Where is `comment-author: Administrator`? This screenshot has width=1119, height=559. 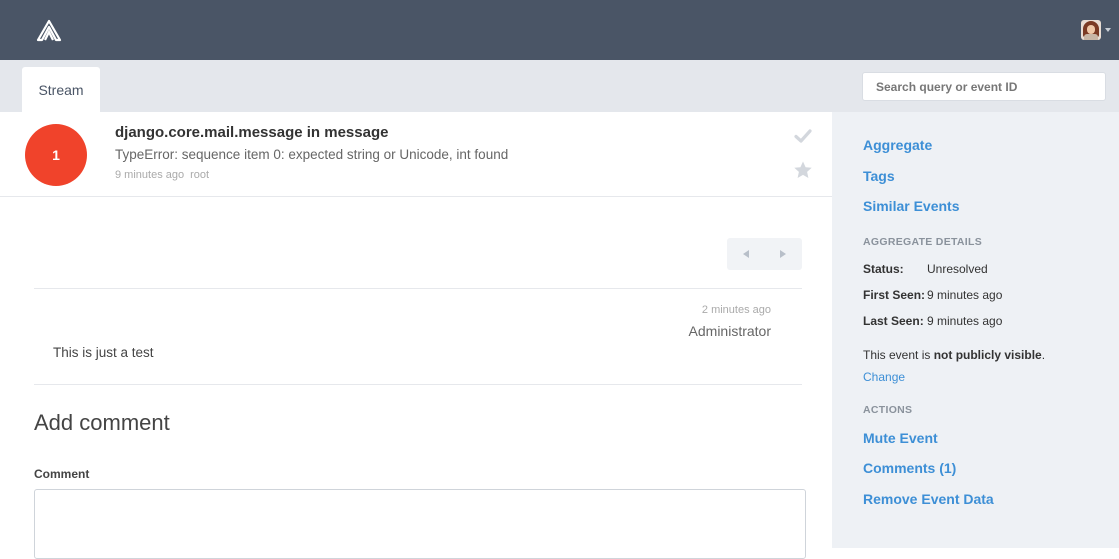 comment-author: Administrator is located at coordinates (729, 331).